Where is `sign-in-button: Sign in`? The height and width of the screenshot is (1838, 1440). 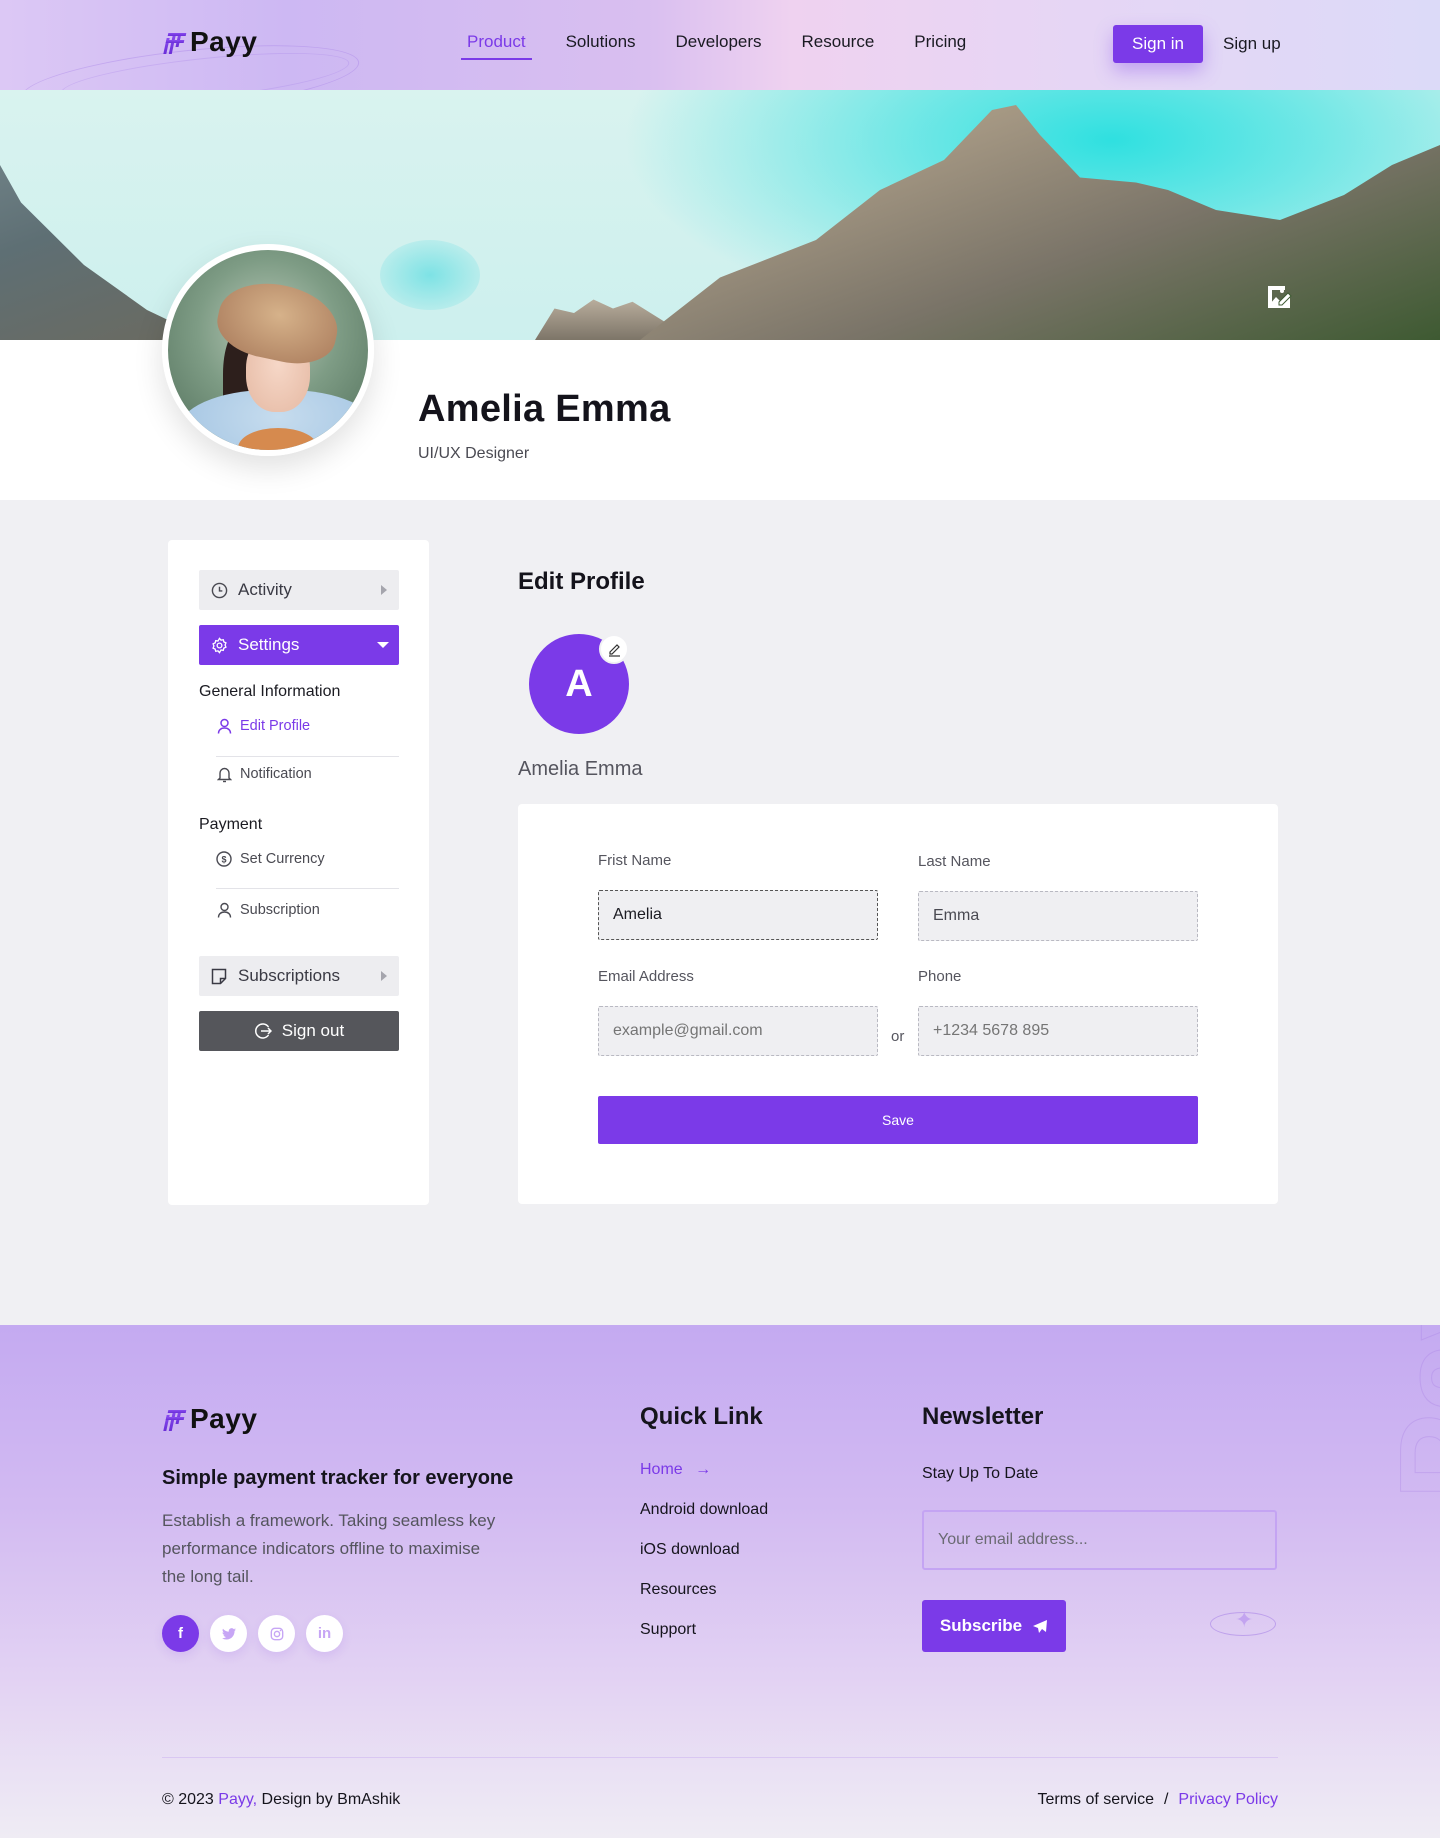
sign-in-button: Sign in is located at coordinates (1158, 44).